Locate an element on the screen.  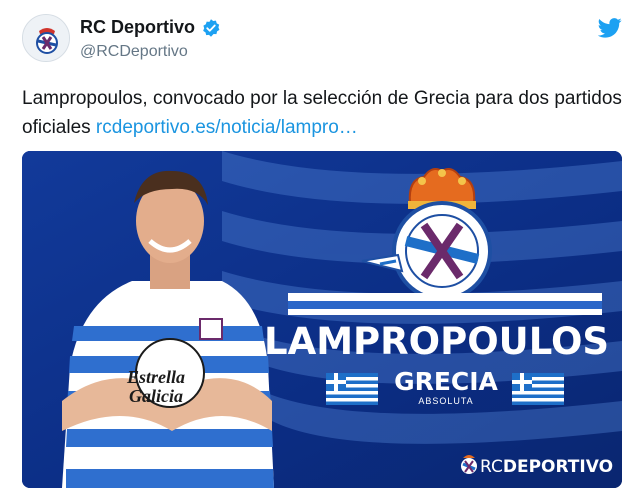
avatar is located at coordinates (46, 38).